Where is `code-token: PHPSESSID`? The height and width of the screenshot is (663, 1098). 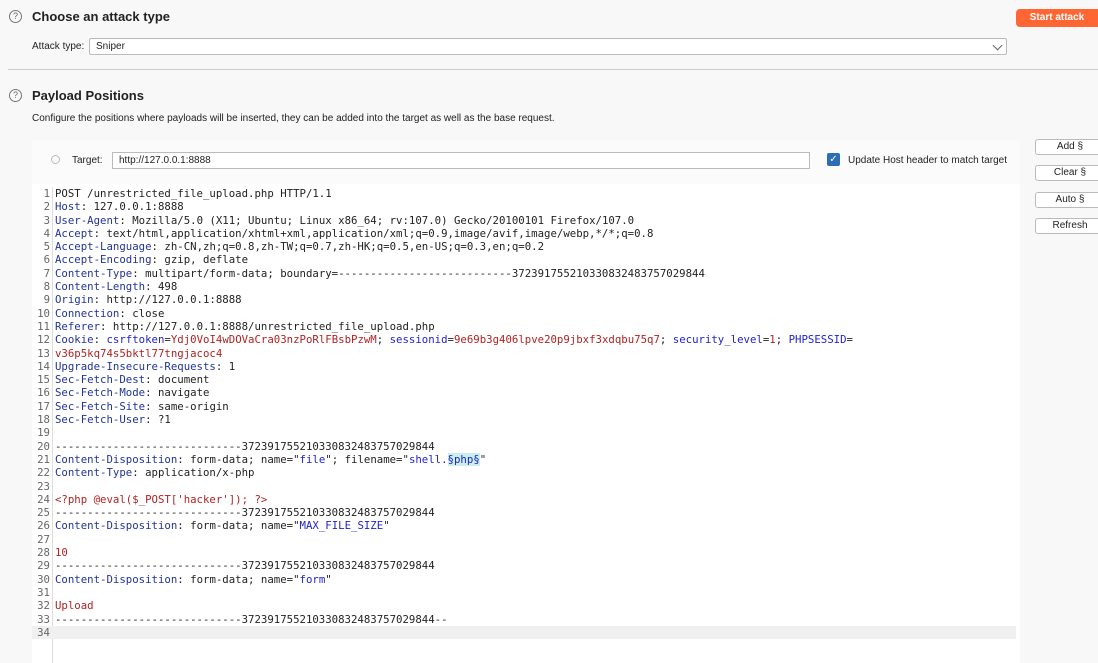 code-token: PHPSESSID is located at coordinates (817, 340).